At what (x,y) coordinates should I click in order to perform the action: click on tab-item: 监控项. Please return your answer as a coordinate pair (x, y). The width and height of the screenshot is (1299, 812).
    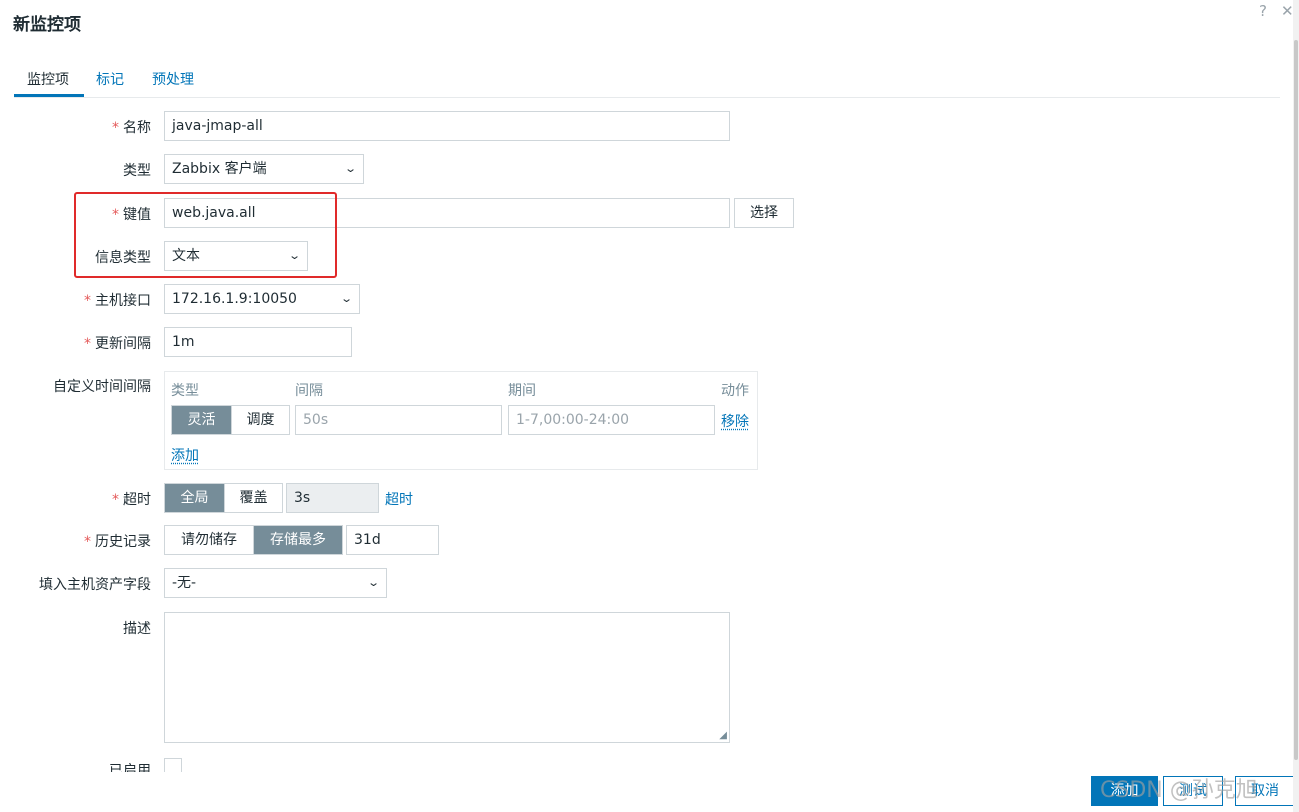
    Looking at the image, I should click on (48, 79).